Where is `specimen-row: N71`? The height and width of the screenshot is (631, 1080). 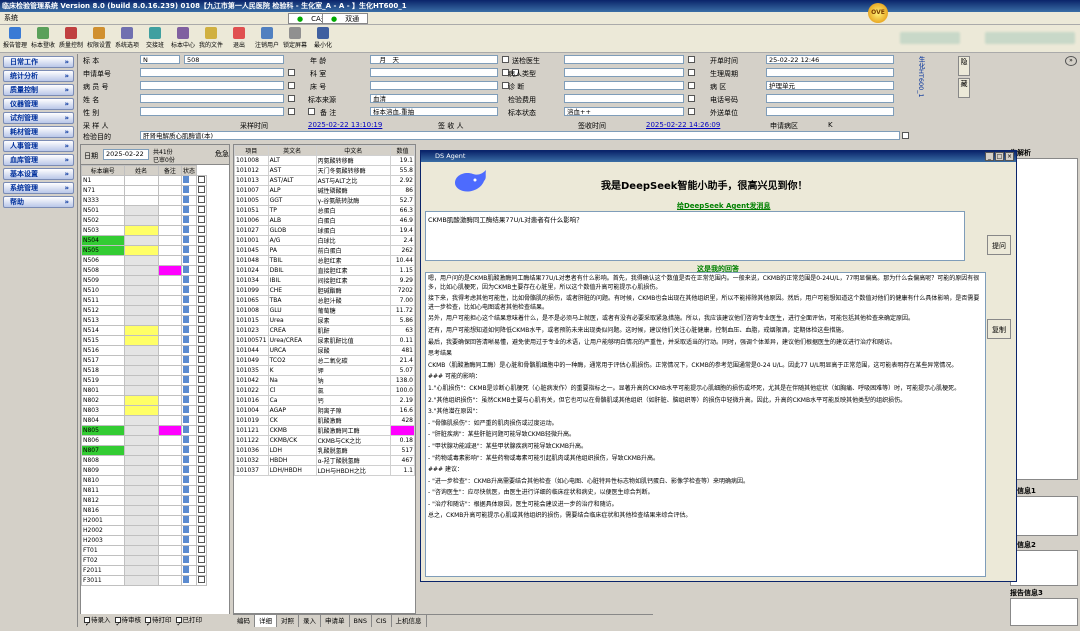
specimen-row: N71 is located at coordinates (144, 190).